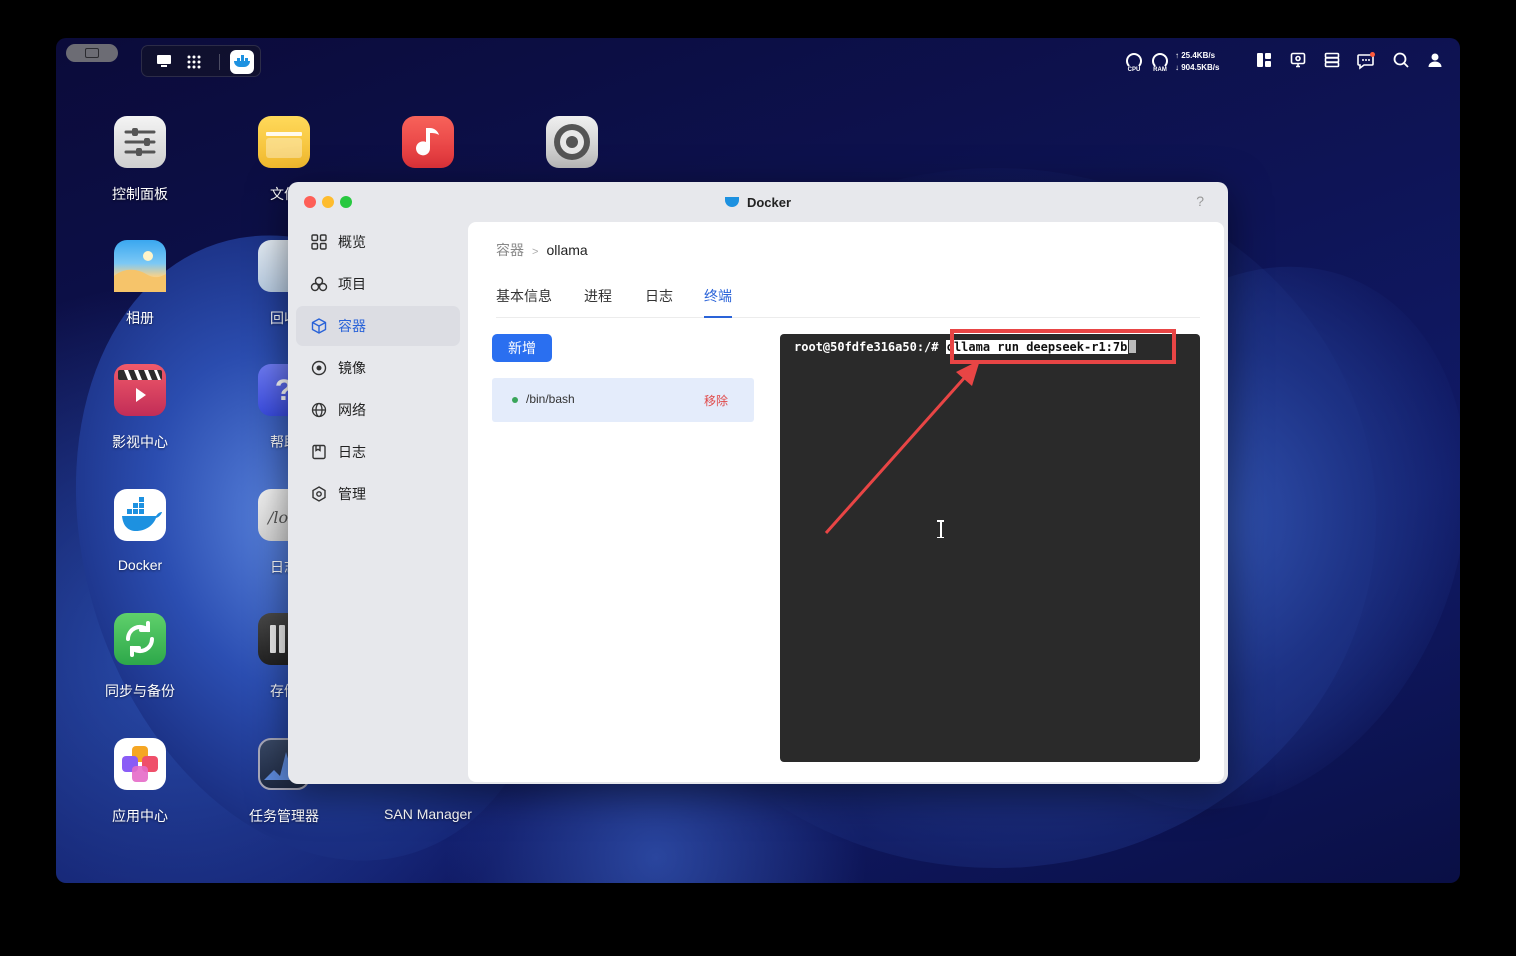 The image size is (1516, 956). Describe the element at coordinates (319, 368) in the screenshot. I see `disc-icon` at that location.